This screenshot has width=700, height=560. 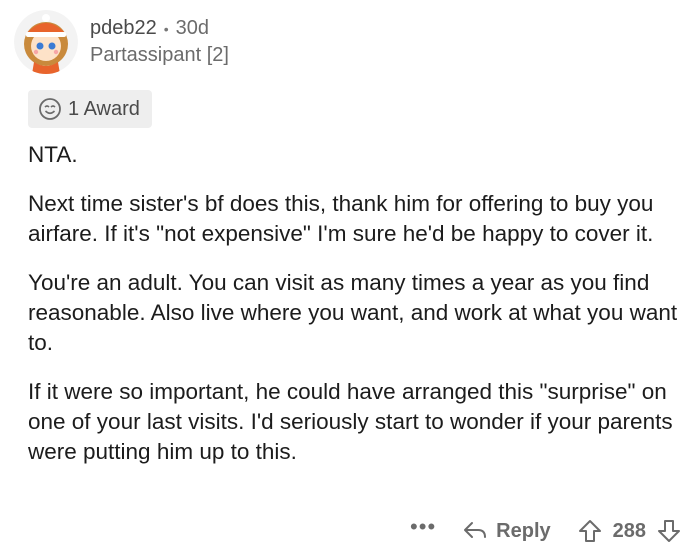 I want to click on upvote-icon, so click(x=590, y=531).